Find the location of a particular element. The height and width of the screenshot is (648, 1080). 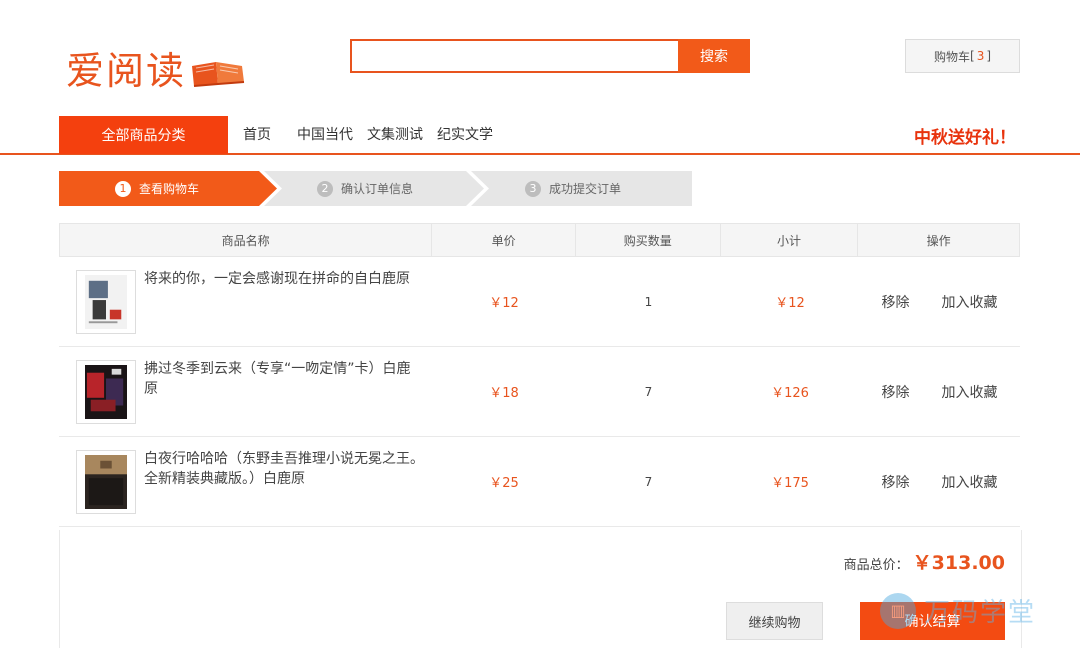

unit-price: ￥25 is located at coordinates (504, 483).